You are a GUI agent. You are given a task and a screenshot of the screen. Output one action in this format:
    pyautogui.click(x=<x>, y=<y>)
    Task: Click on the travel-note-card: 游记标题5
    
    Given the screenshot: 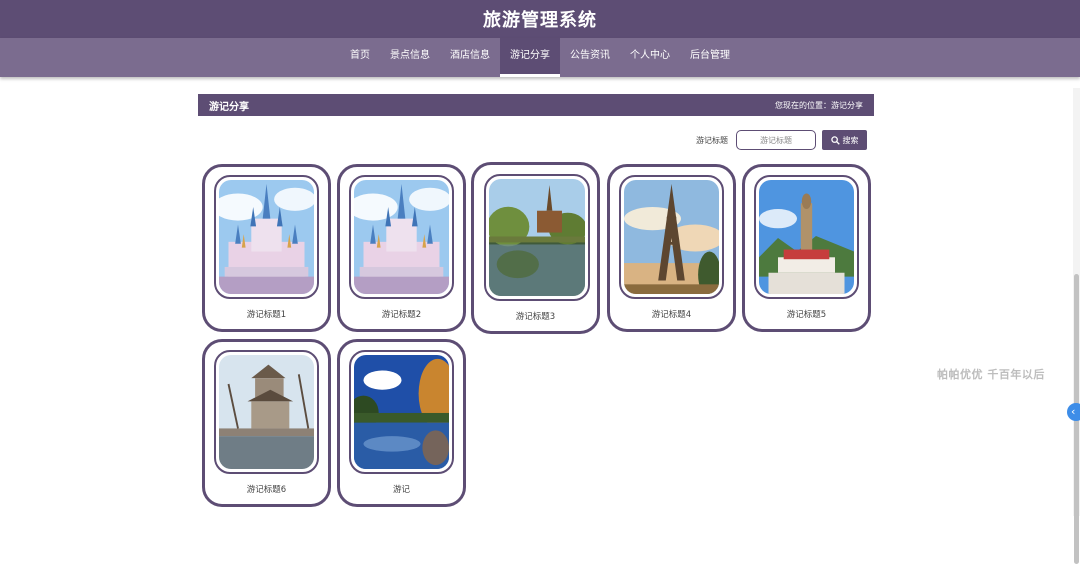 What is the action you would take?
    pyautogui.click(x=806, y=248)
    